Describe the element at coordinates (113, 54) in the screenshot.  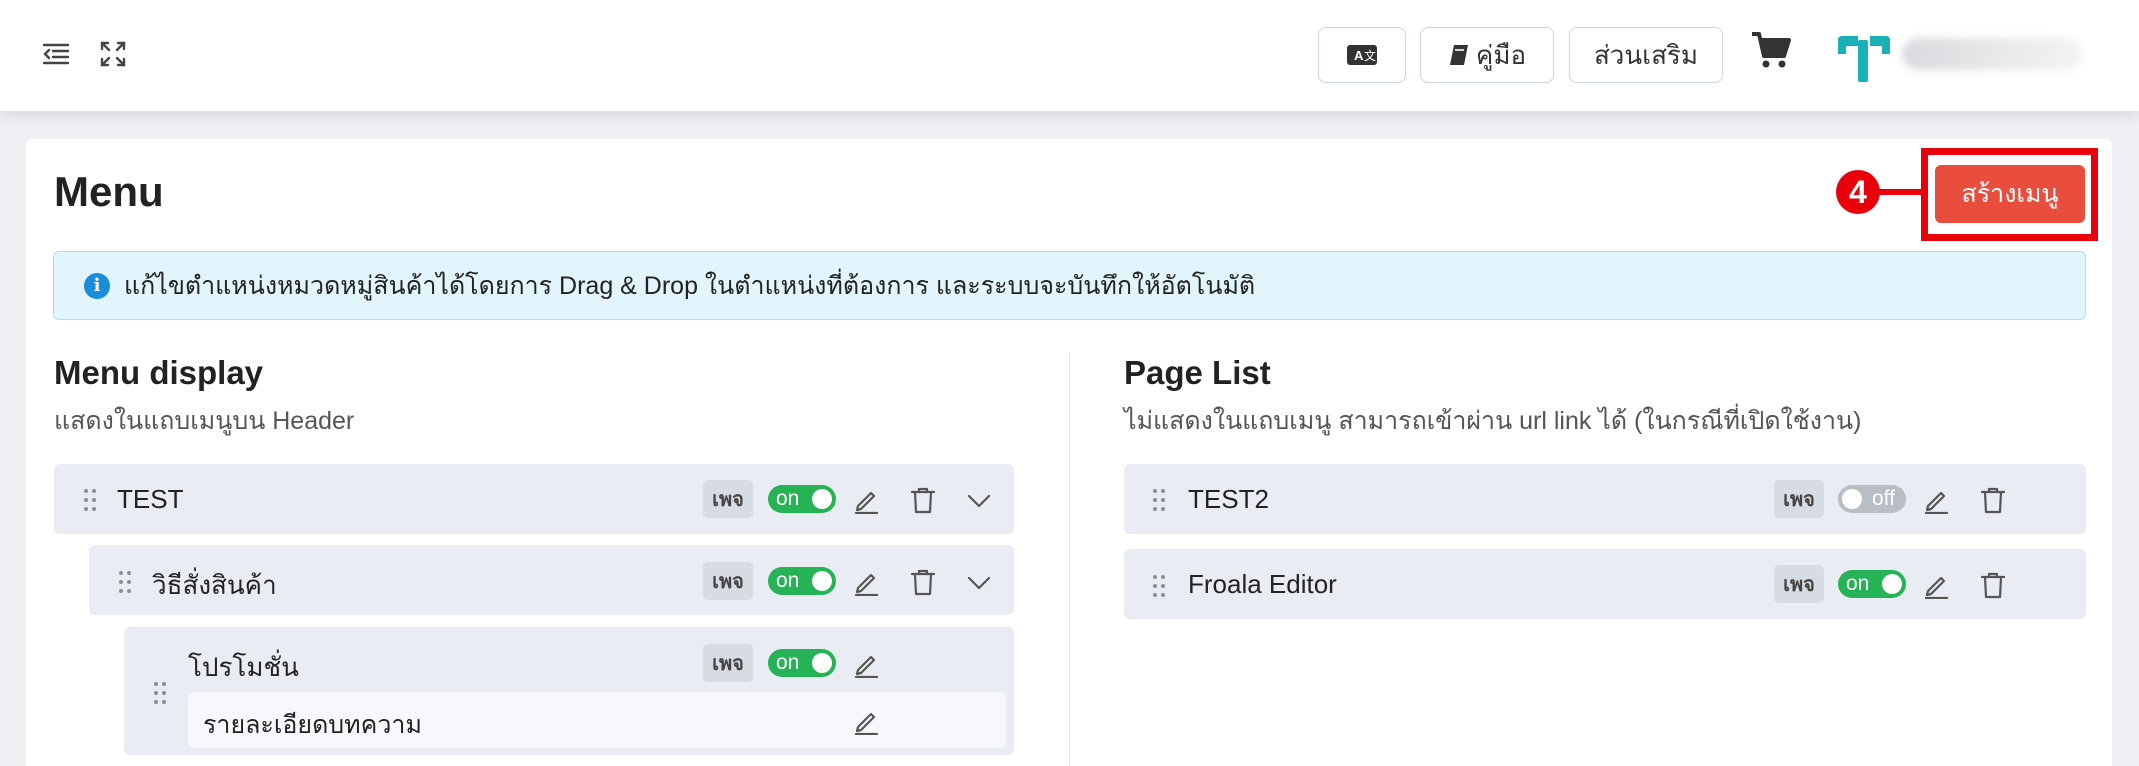
I see `fullscreen-icon` at that location.